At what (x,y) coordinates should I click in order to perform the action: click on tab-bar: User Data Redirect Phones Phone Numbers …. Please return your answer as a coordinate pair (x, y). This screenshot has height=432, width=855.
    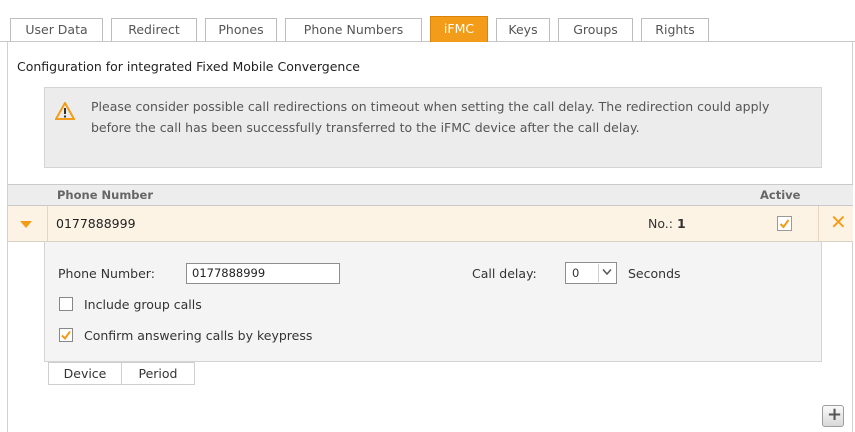
    Looking at the image, I should click on (427, 21).